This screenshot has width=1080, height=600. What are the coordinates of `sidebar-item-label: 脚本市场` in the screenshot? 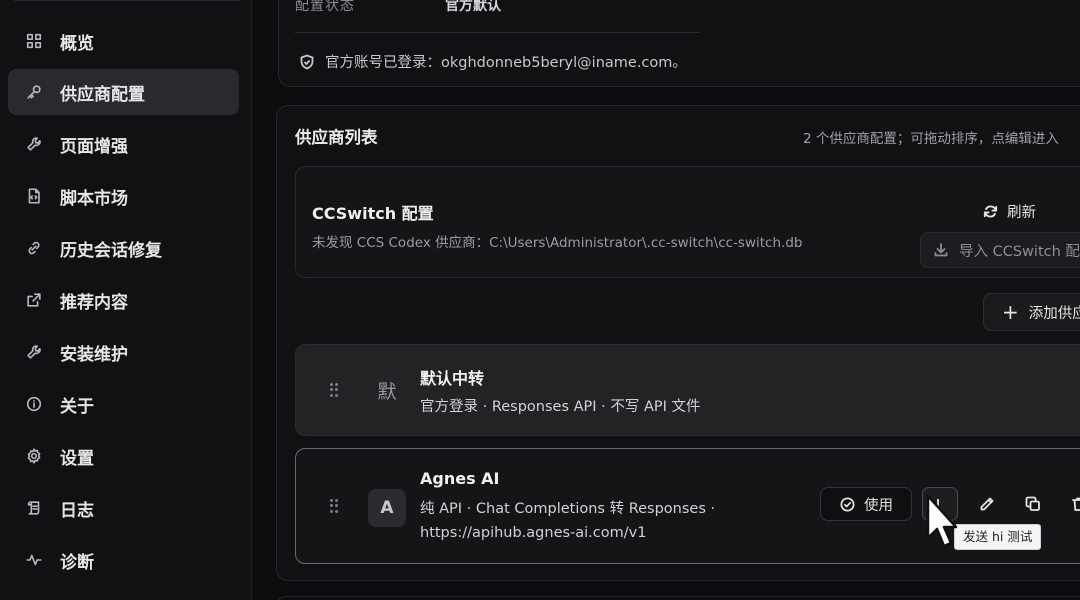 It's located at (94, 198).